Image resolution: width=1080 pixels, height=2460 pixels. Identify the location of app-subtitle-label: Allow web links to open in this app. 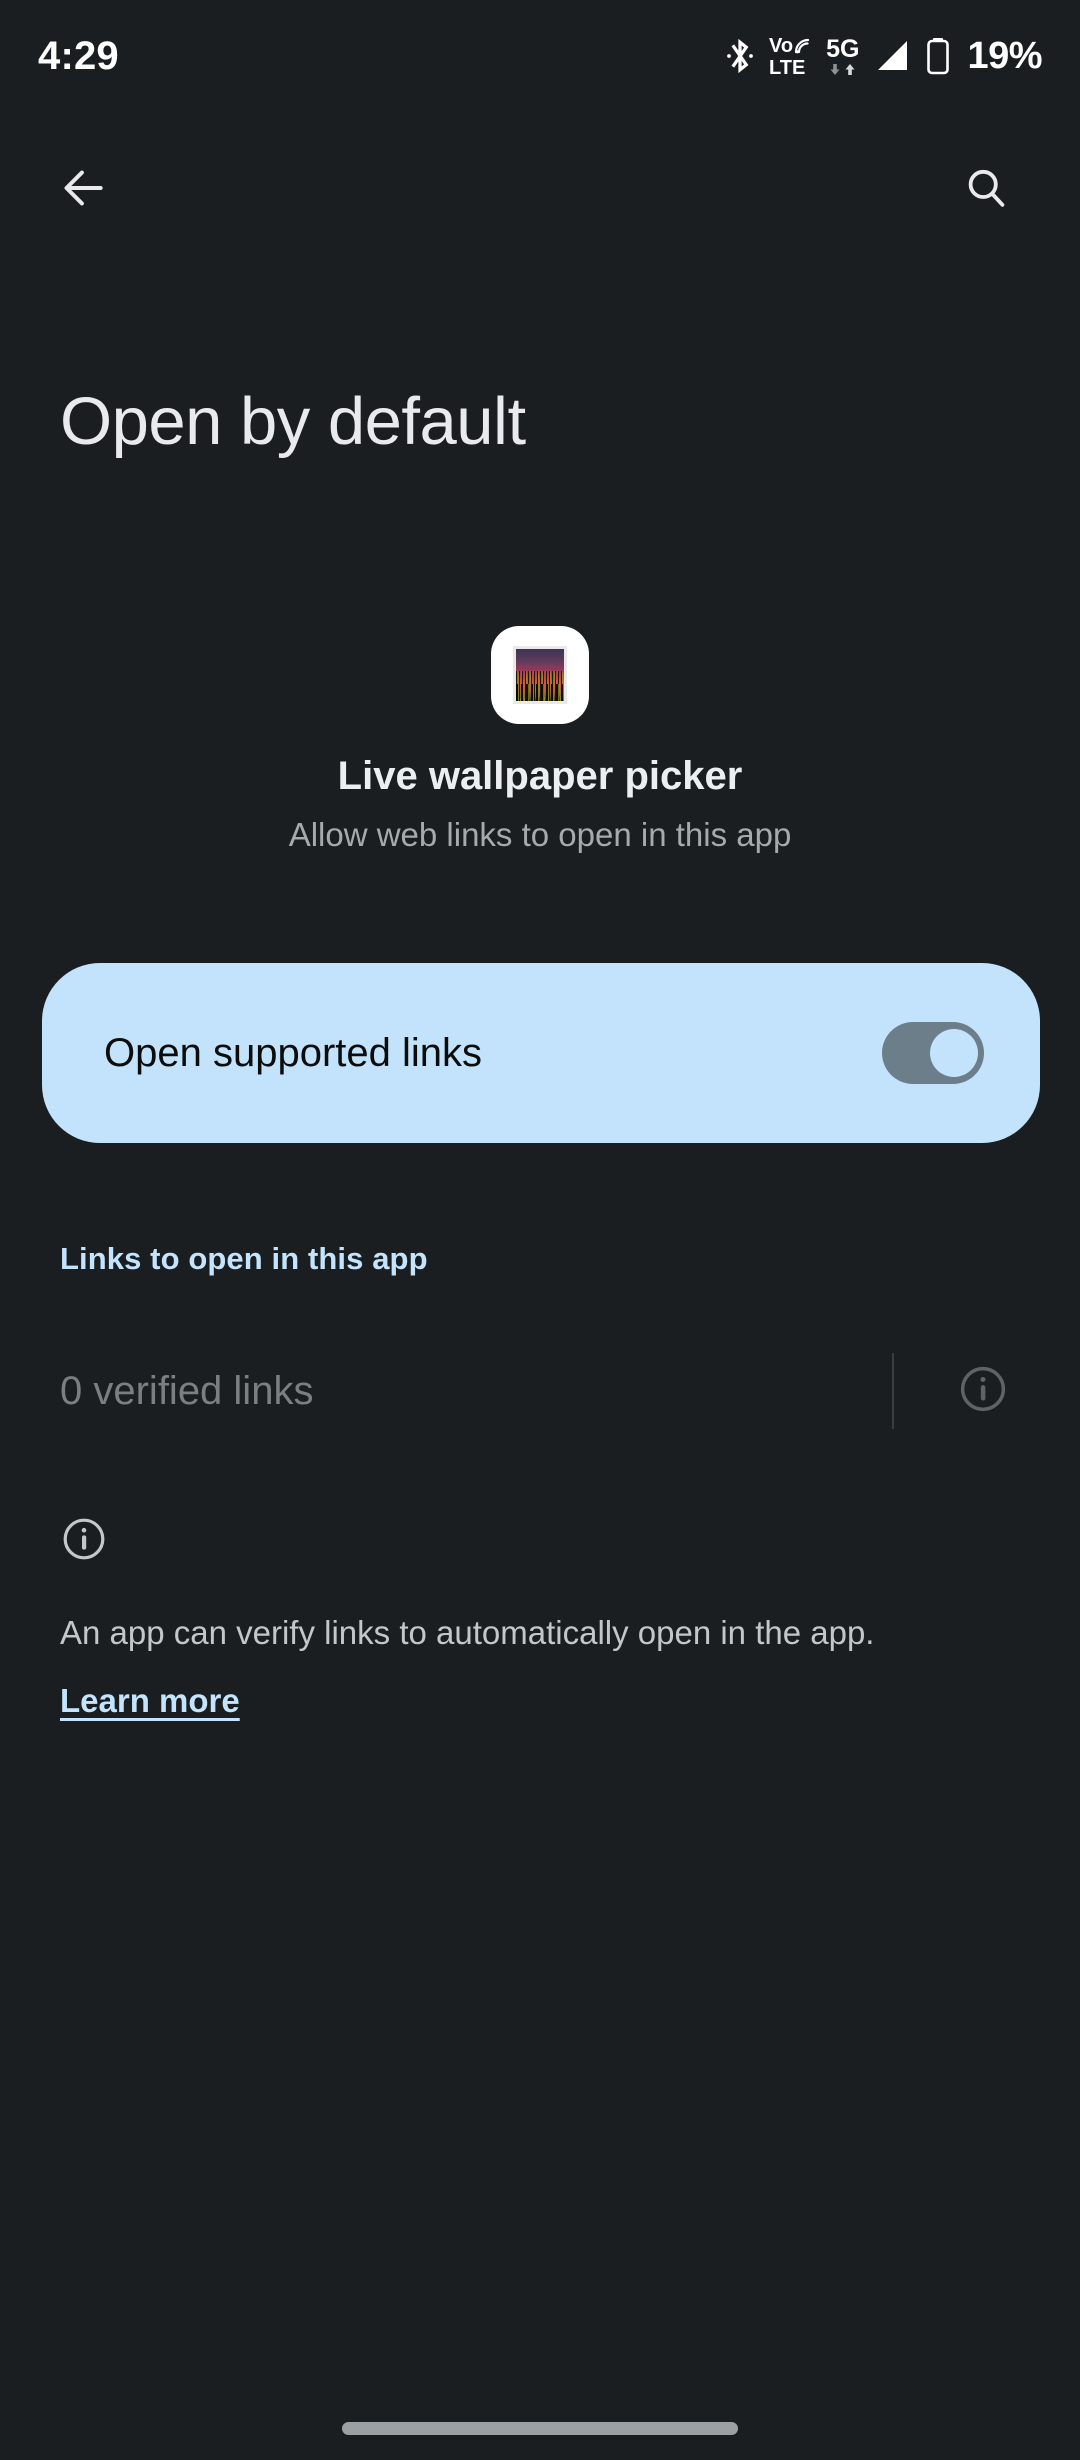
(540, 834).